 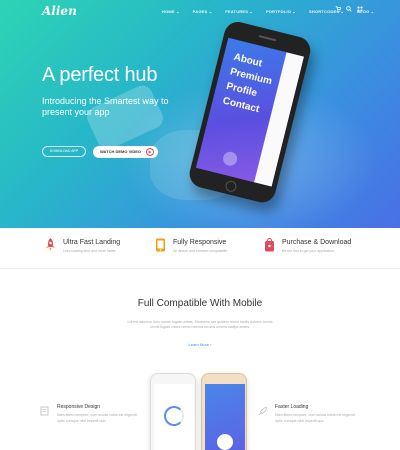 What do you see at coordinates (45, 409) in the screenshot?
I see `page-icon` at bounding box center [45, 409].